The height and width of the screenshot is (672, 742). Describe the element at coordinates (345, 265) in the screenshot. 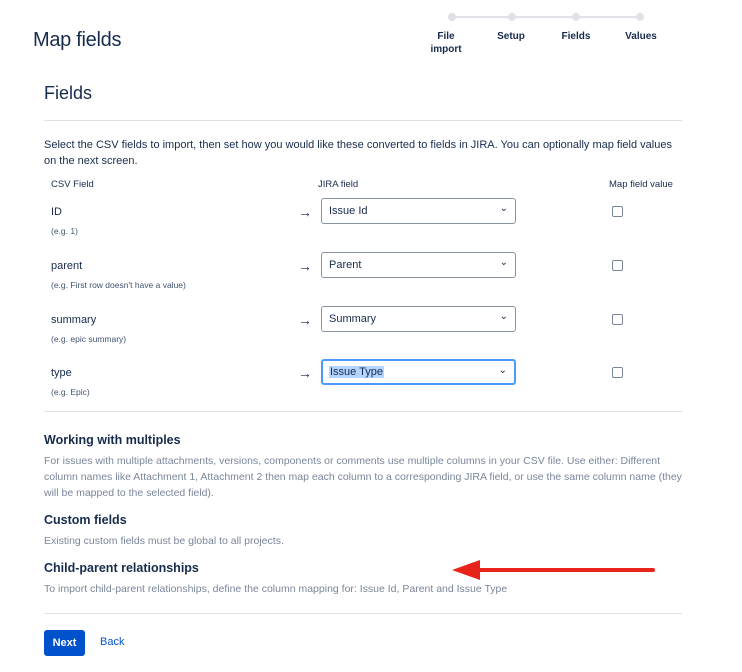

I see `select-value: Parent` at that location.